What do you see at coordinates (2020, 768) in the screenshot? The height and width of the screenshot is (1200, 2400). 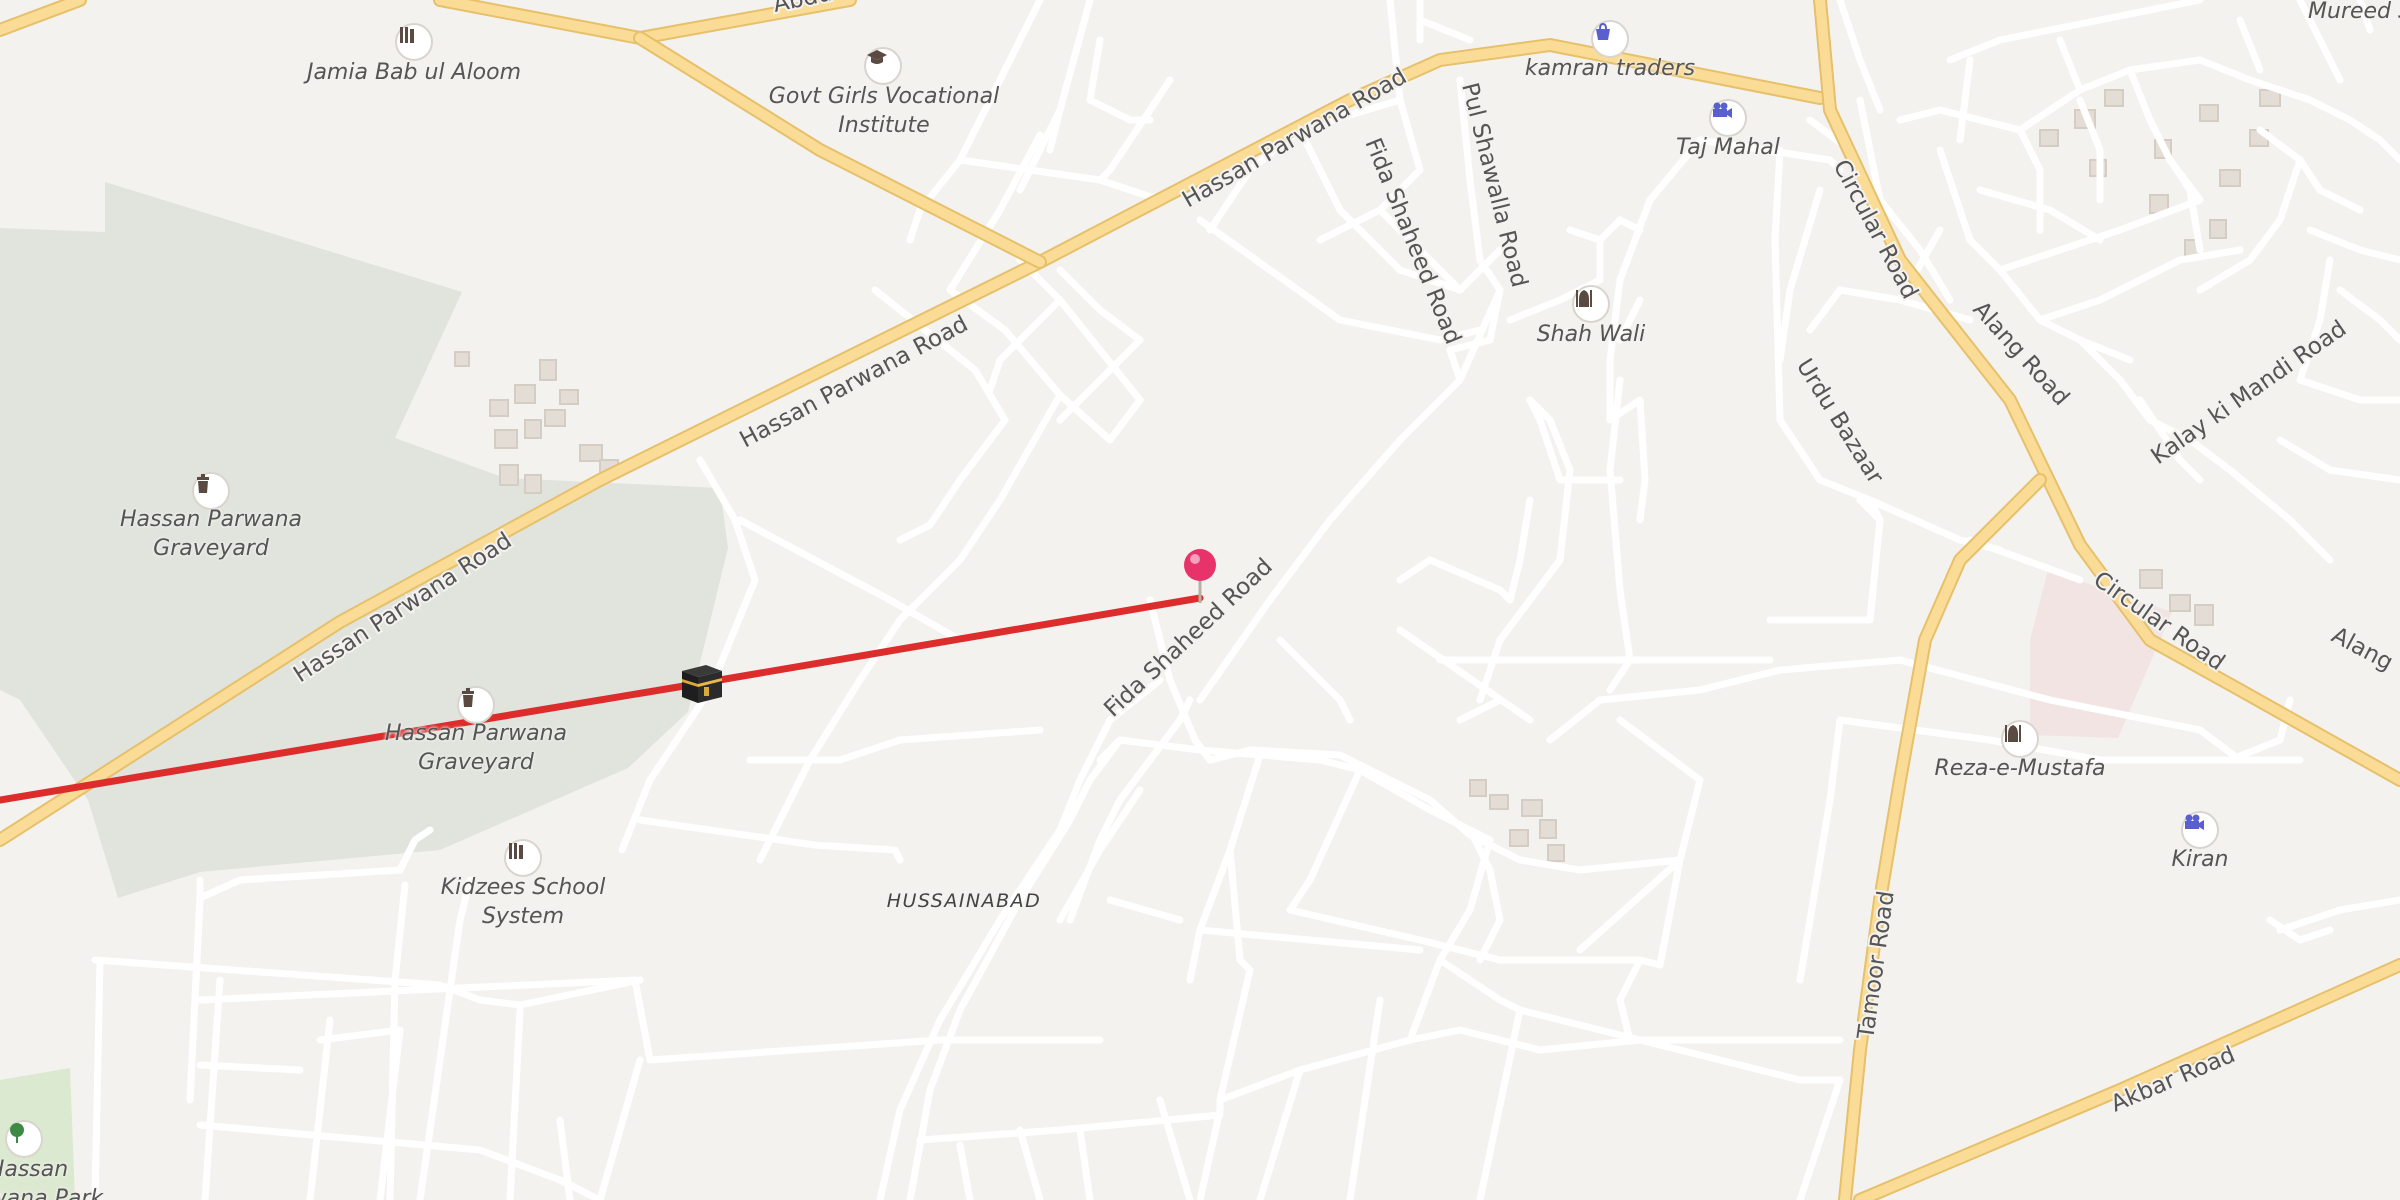 I see `place-label-reza: Reza-e-Mustafa` at bounding box center [2020, 768].